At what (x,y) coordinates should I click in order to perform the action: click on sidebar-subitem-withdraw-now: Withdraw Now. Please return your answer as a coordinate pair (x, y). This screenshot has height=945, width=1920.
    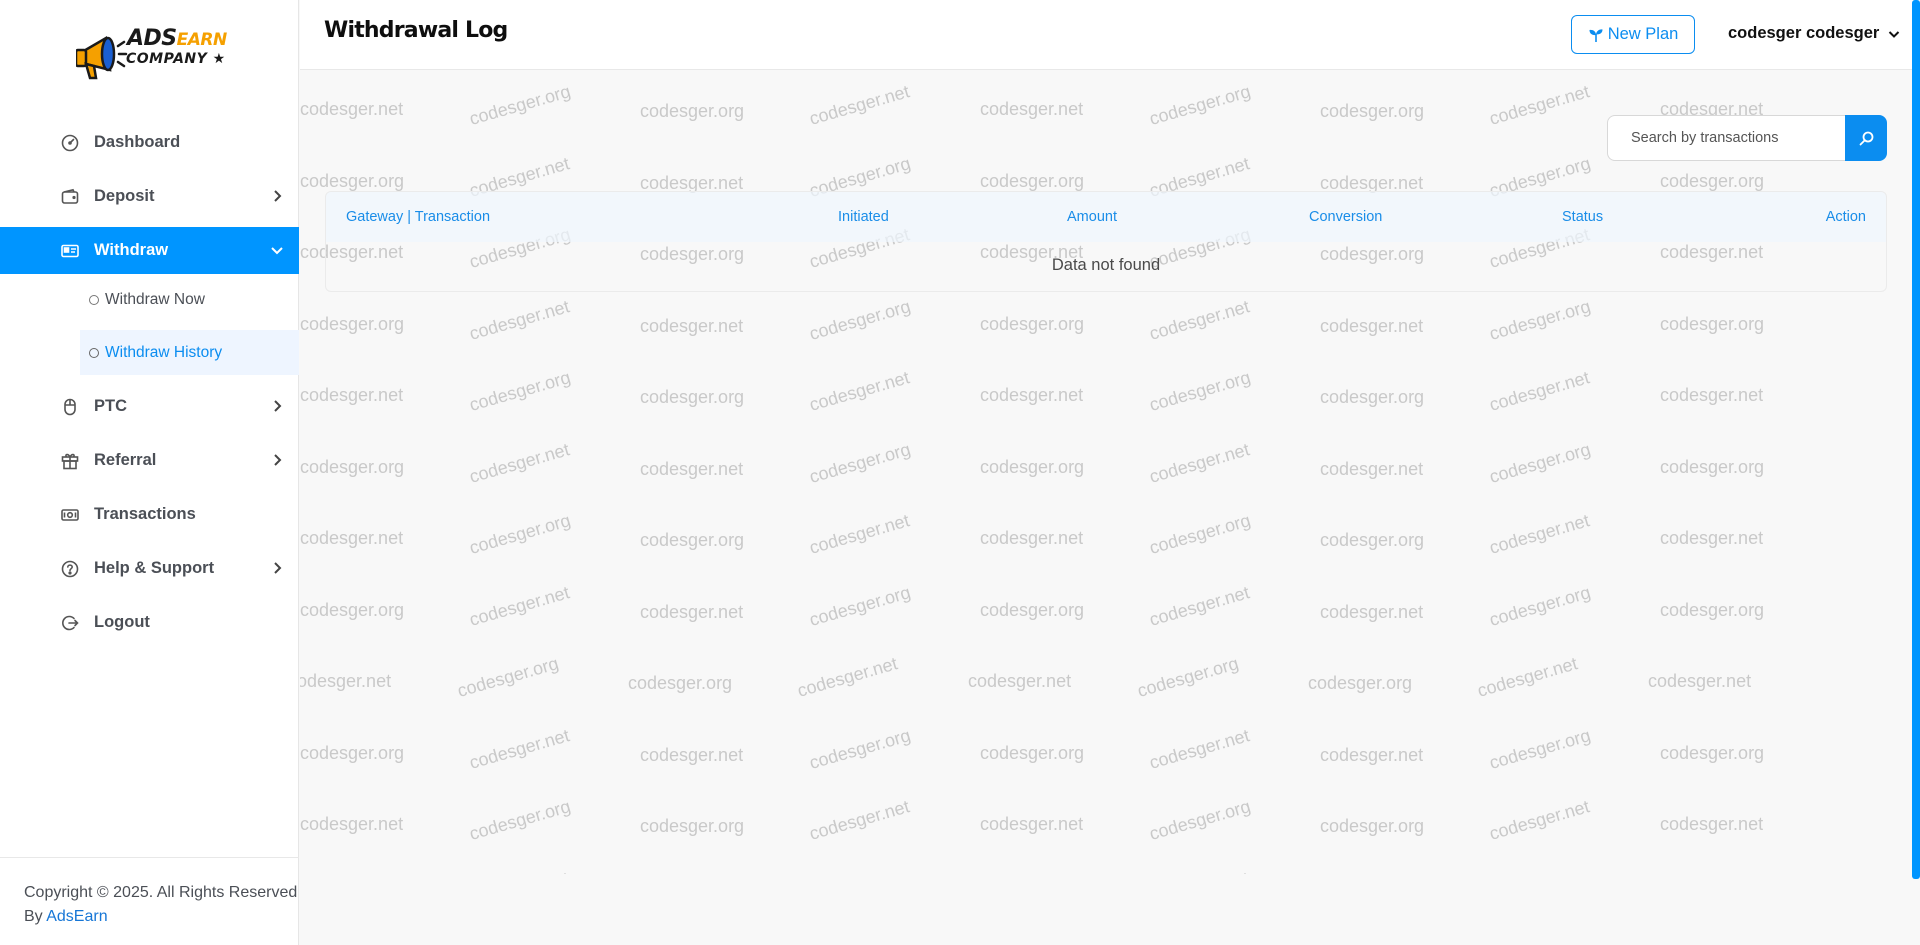
    Looking at the image, I should click on (189, 299).